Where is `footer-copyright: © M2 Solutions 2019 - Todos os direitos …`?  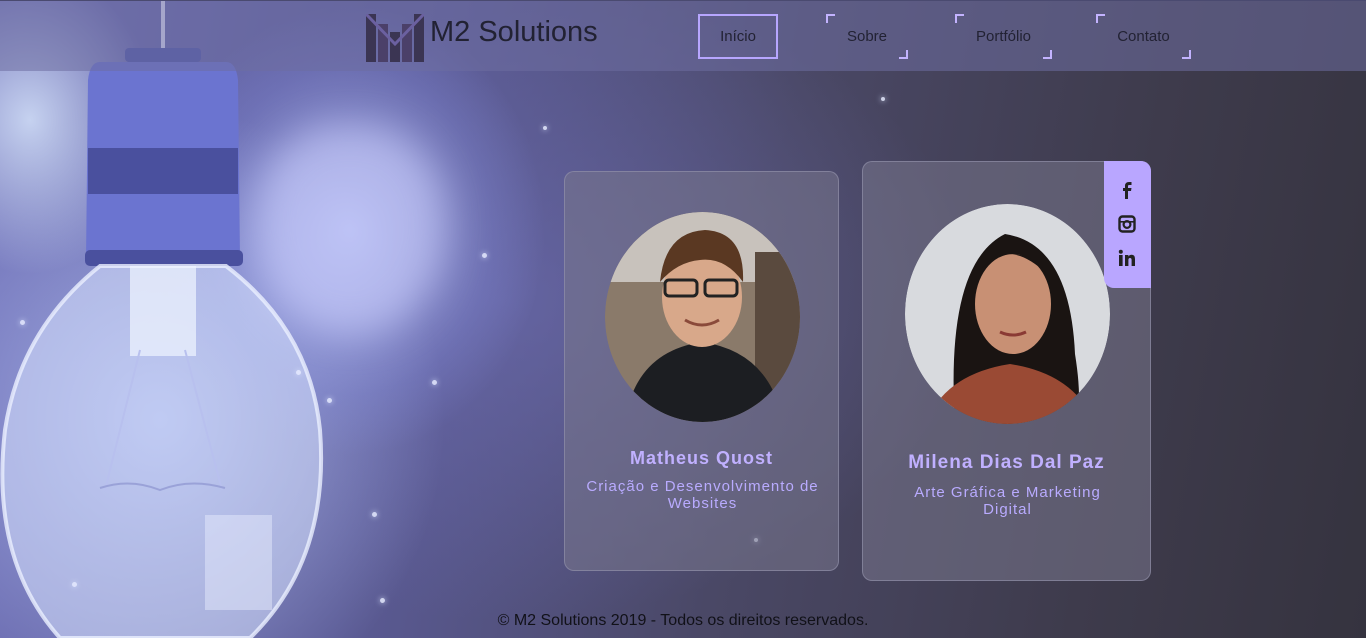
footer-copyright: © M2 Solutions 2019 - Todos os direitos … is located at coordinates (683, 620).